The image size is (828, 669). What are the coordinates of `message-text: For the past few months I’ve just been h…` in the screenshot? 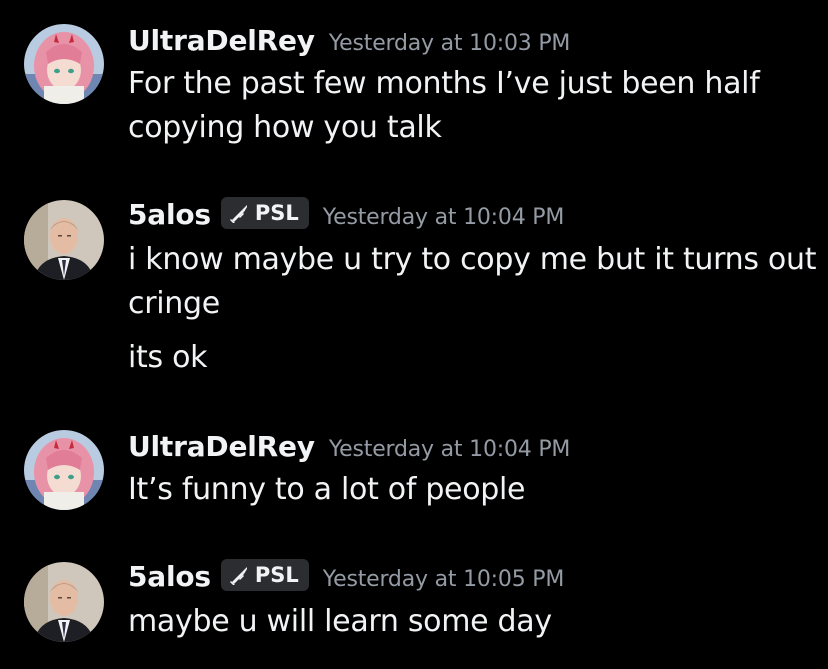 It's located at (444, 83).